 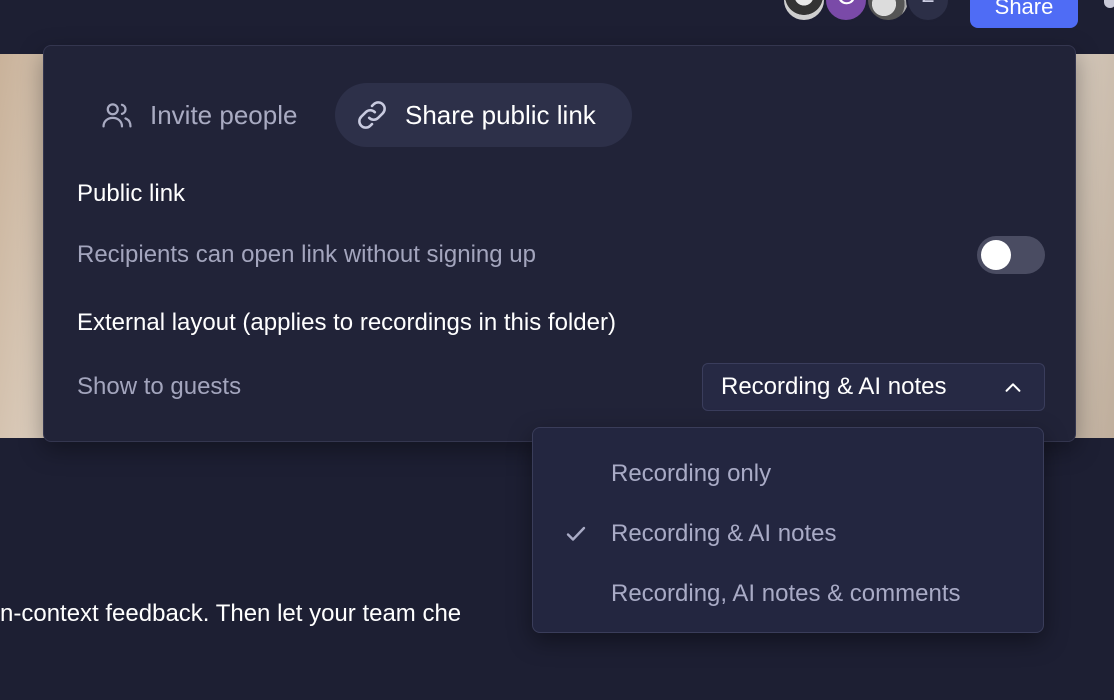 I want to click on tab-share-public-link: Share public link, so click(x=483, y=115).